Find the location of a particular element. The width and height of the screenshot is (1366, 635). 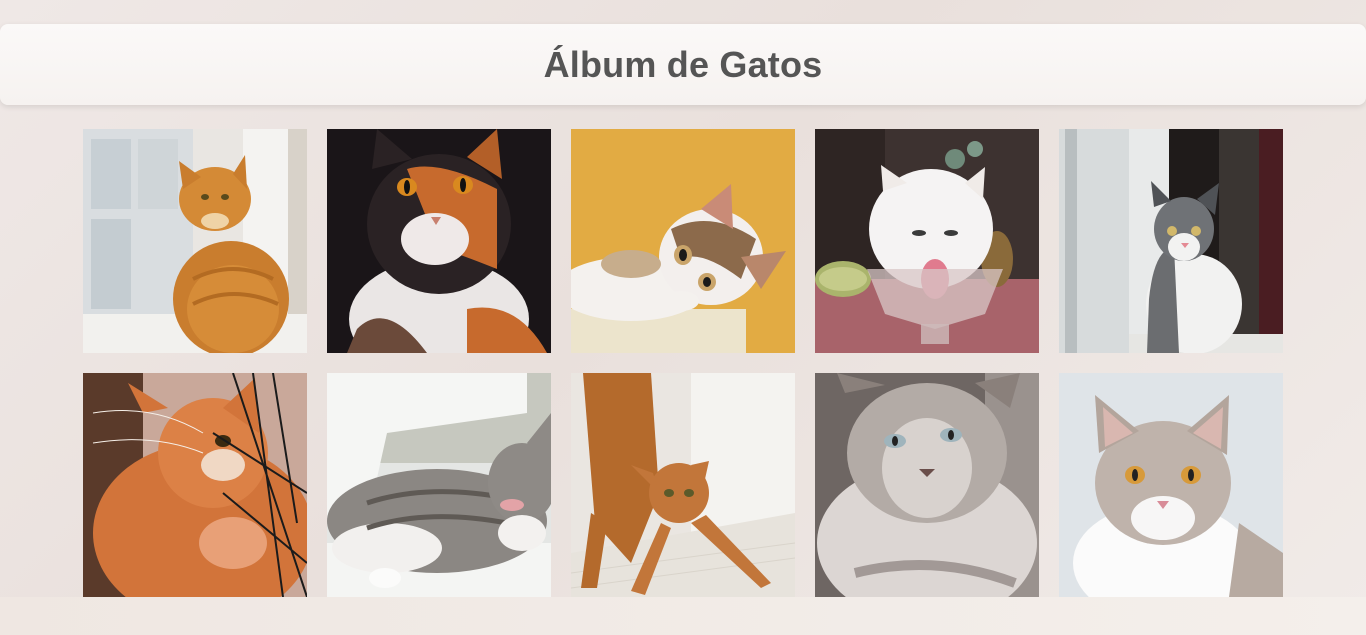

page-title: Álbum de Gatos is located at coordinates (683, 64).